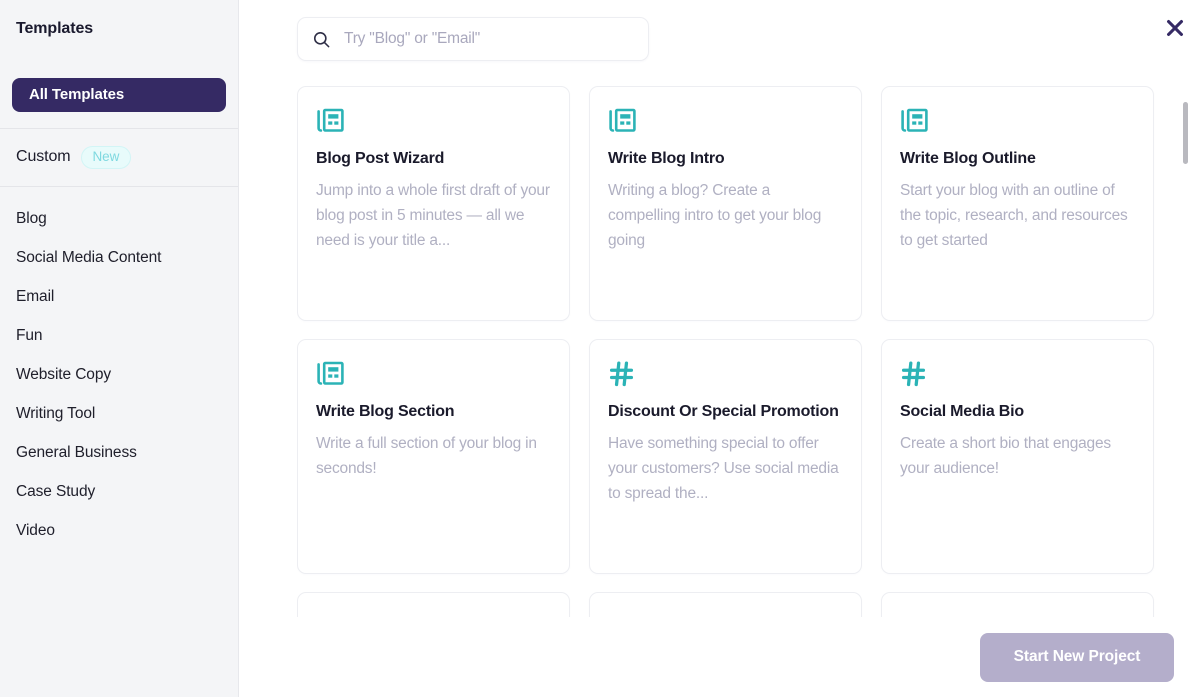 This screenshot has height=697, width=1200. I want to click on template-card-title: Social Media Bio, so click(962, 411).